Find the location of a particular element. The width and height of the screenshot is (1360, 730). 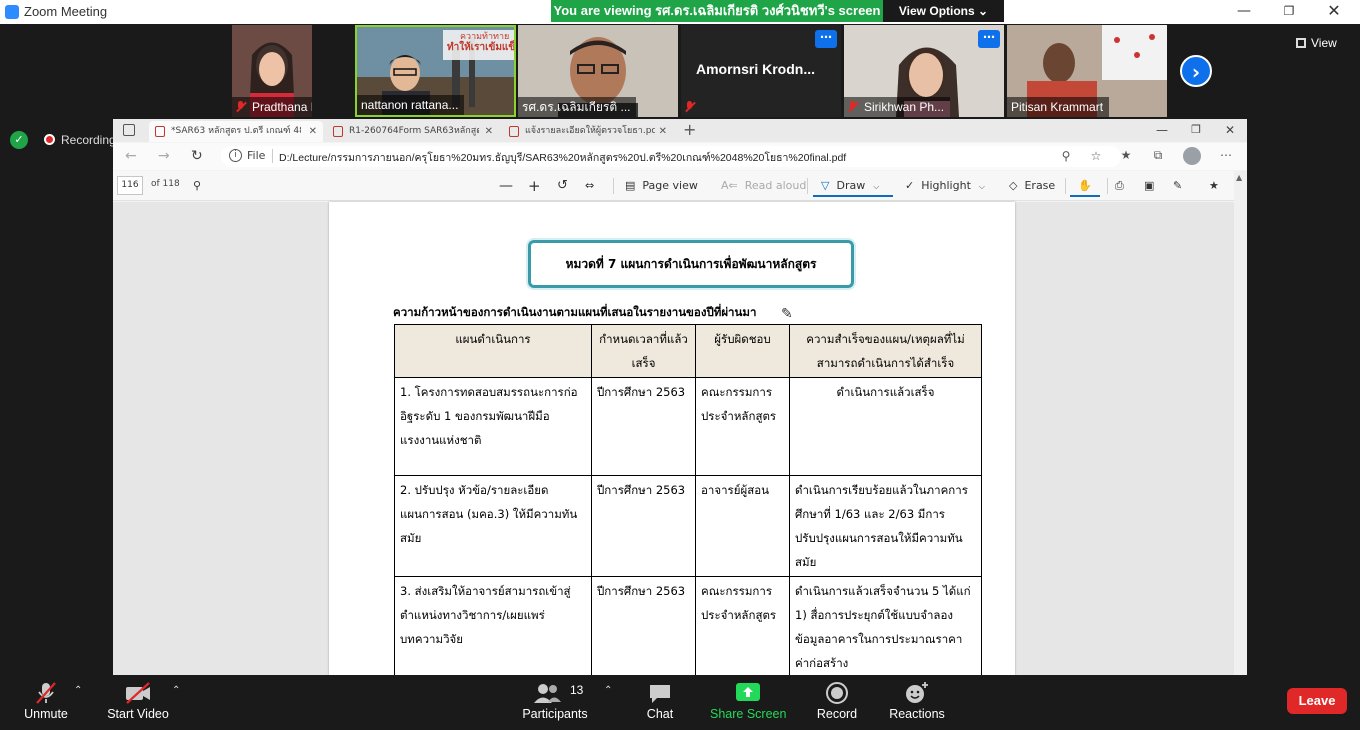

next-page-arrow-icon: › is located at coordinates (1196, 71).